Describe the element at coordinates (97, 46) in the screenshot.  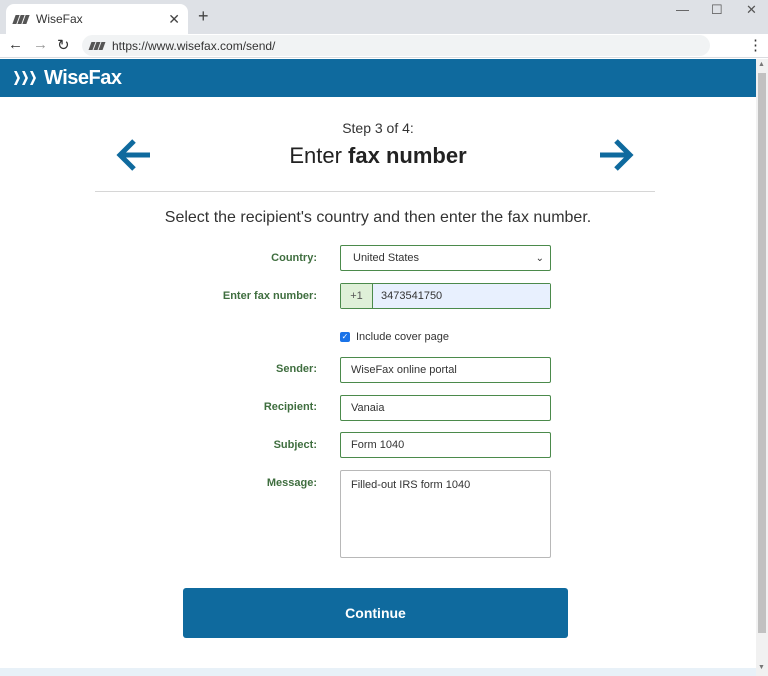
I see `site-favicon-icon` at that location.